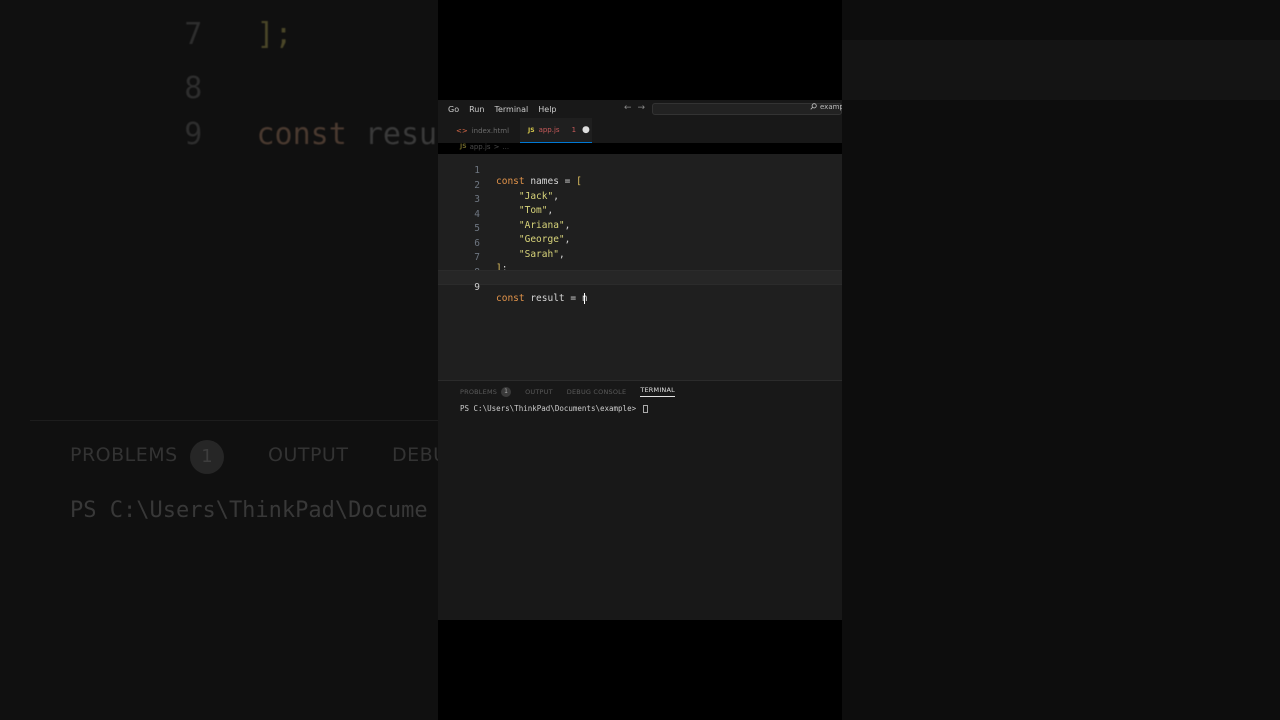  Describe the element at coordinates (401, 134) in the screenshot. I see `backdrop-code: result =` at that location.